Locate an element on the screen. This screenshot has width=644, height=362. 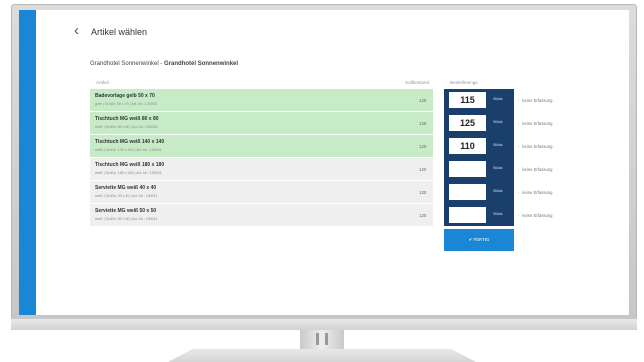
done-button: ✔ FERTIG is located at coordinates (479, 240).